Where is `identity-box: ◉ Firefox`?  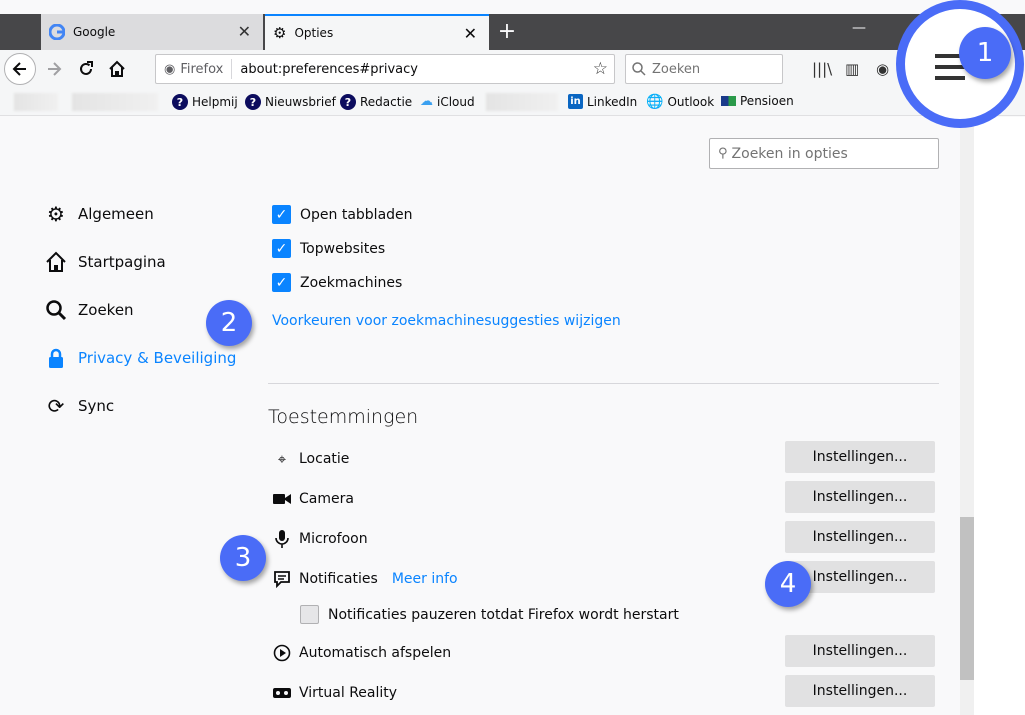 identity-box: ◉ Firefox is located at coordinates (194, 69).